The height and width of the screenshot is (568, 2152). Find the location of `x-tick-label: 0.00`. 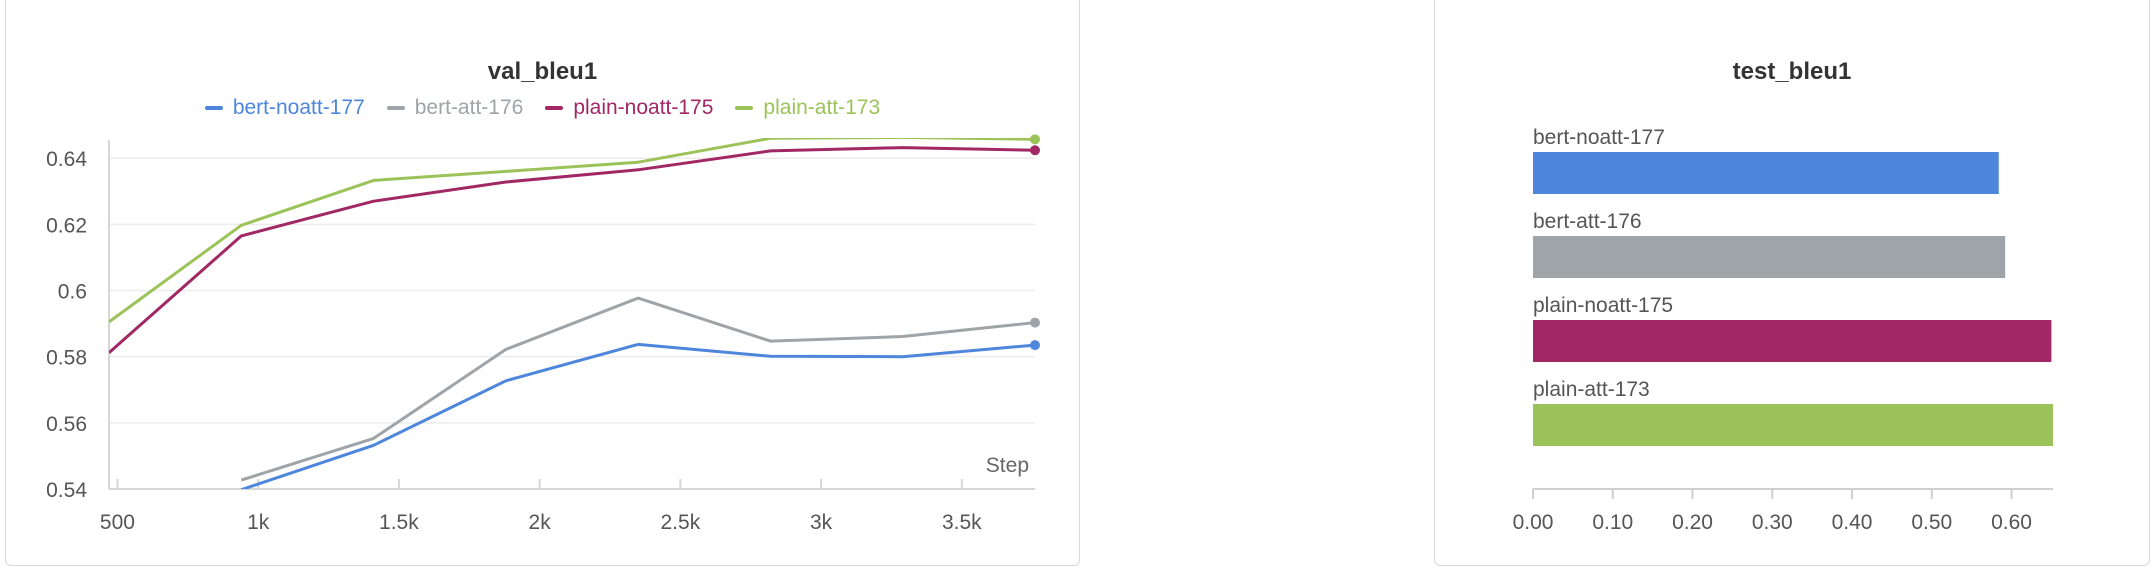

x-tick-label: 0.00 is located at coordinates (1533, 522).